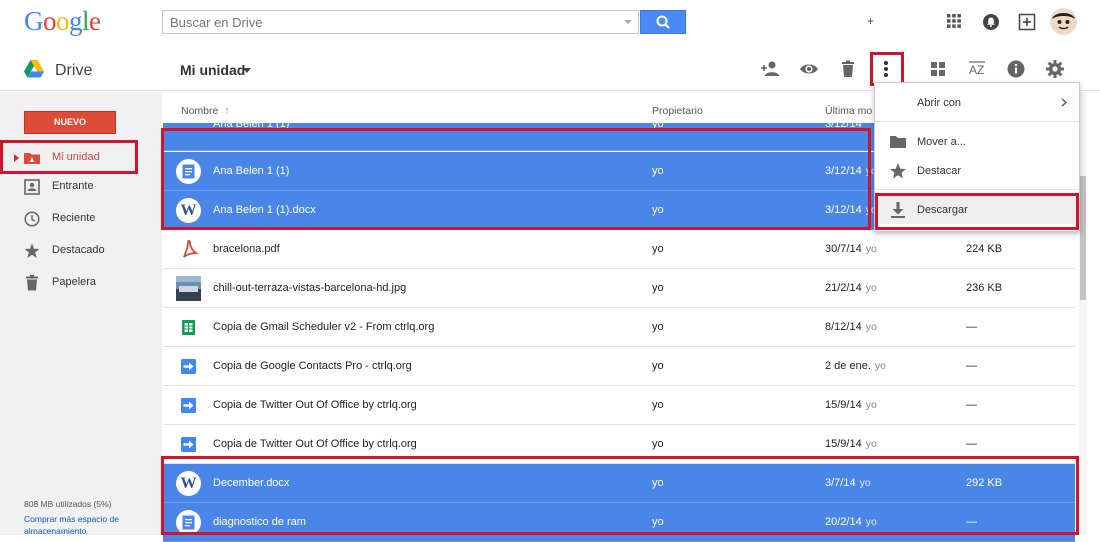 This screenshot has height=542, width=1100. Describe the element at coordinates (843, 522) in the screenshot. I see `modified-date: 20/2/14` at that location.